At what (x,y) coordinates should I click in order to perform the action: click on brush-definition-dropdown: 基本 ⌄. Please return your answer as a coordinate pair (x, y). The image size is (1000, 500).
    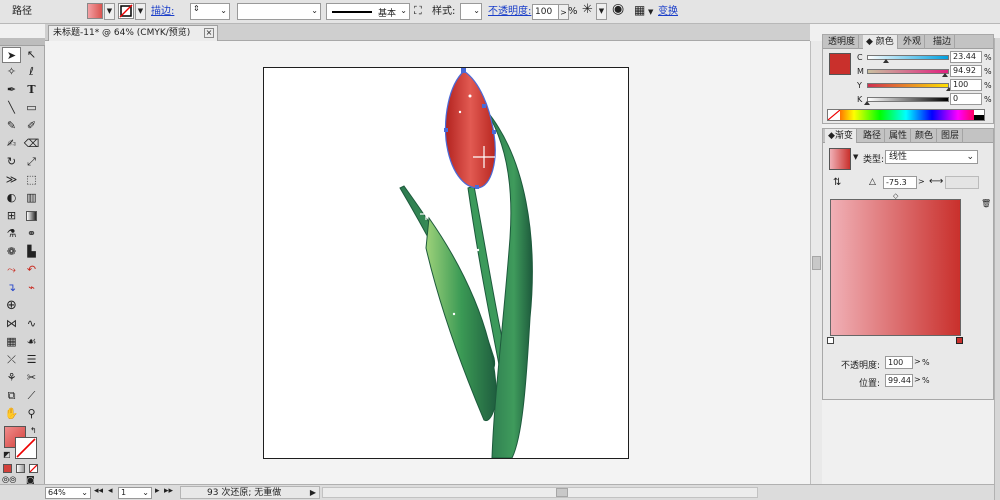
    Looking at the image, I should click on (368, 11).